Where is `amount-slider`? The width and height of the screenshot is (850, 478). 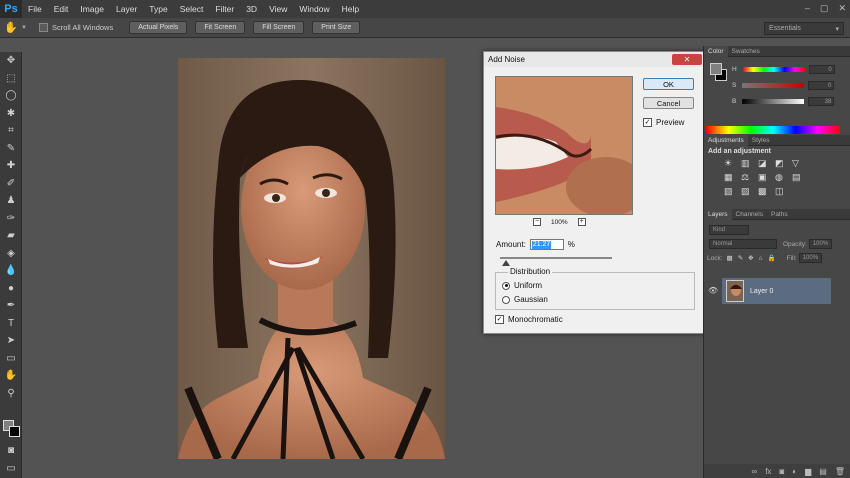 amount-slider is located at coordinates (556, 258).